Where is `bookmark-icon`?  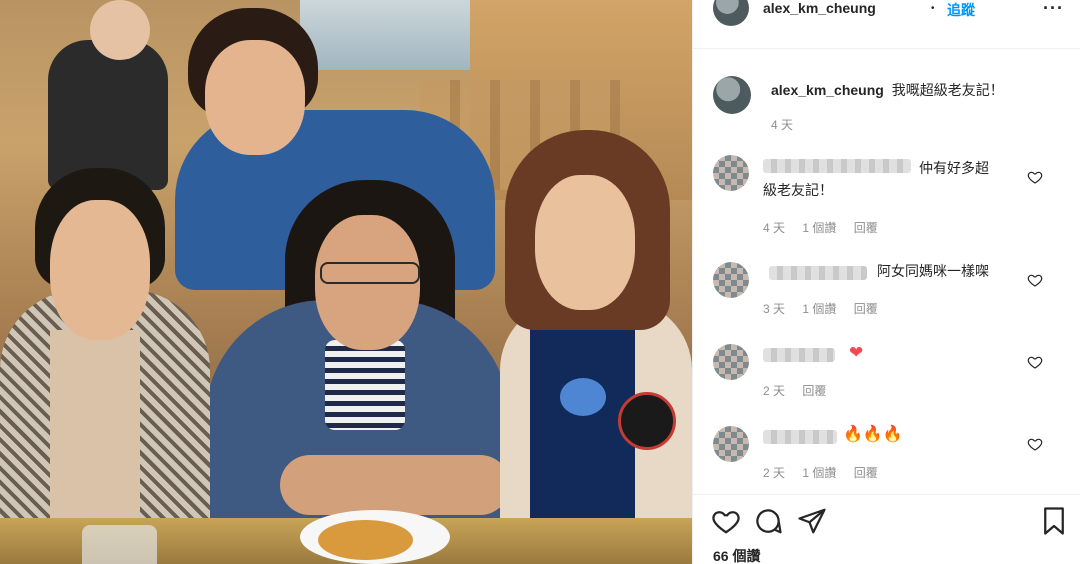 bookmark-icon is located at coordinates (1054, 521).